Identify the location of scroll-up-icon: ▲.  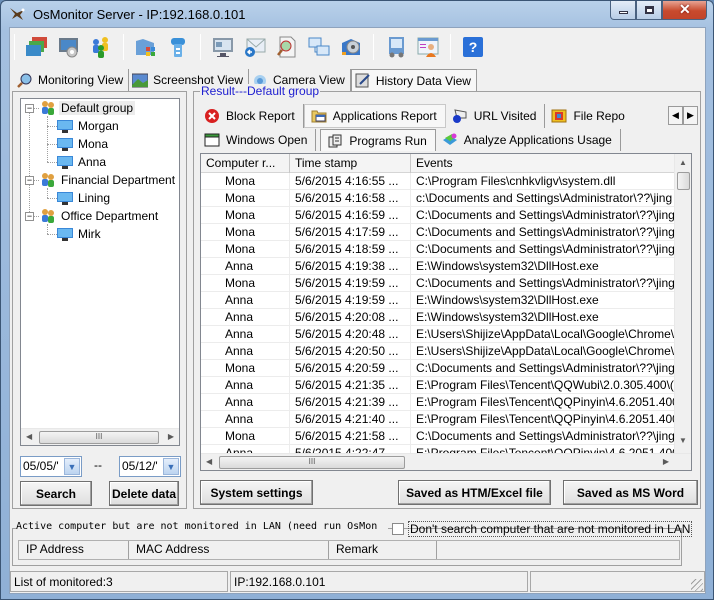
(683, 162).